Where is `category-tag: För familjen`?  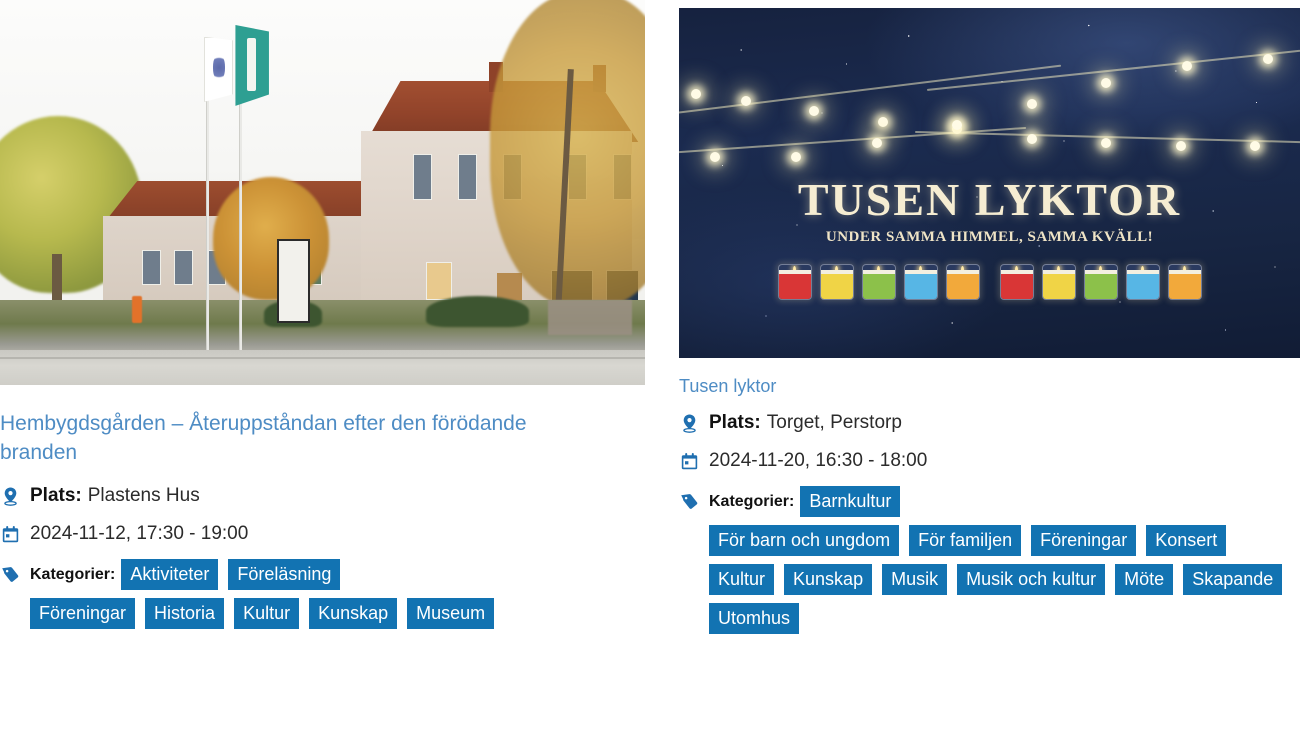 category-tag: För familjen is located at coordinates (965, 540).